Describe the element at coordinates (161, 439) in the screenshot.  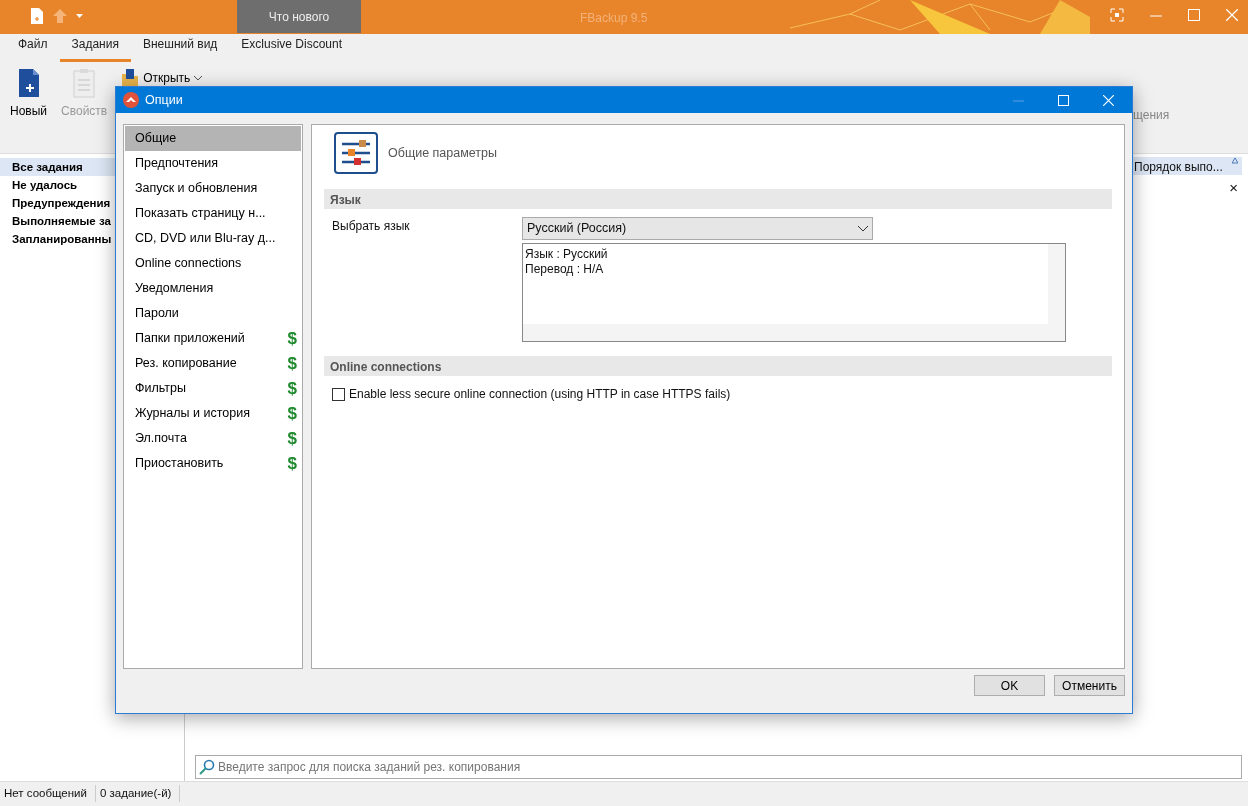
I see `category-label: Эл.почта` at that location.